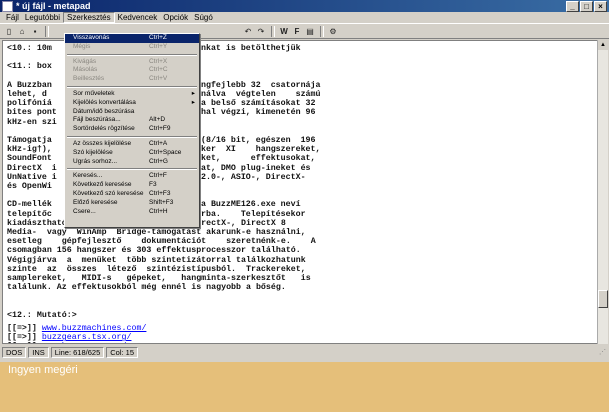 This screenshot has height=412, width=609. I want to click on window-title: * új fájl - metapad, so click(53, 6).